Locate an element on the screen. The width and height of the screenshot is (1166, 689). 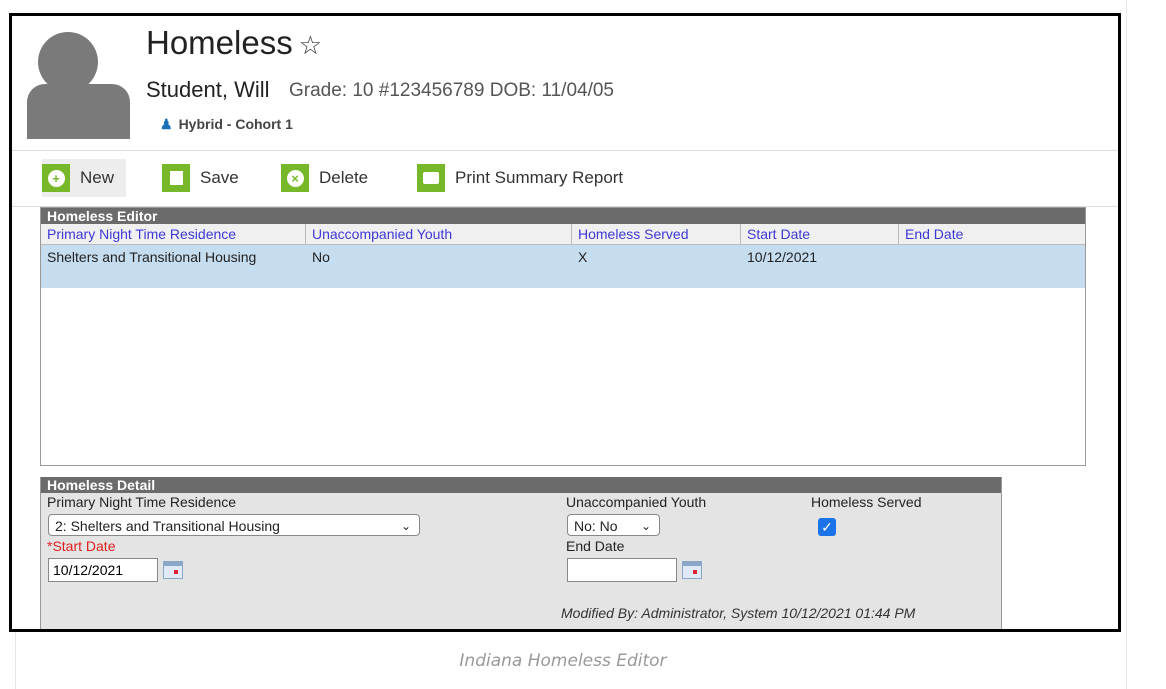
column-header-residence: Primary Night Time Residence is located at coordinates (173, 234).